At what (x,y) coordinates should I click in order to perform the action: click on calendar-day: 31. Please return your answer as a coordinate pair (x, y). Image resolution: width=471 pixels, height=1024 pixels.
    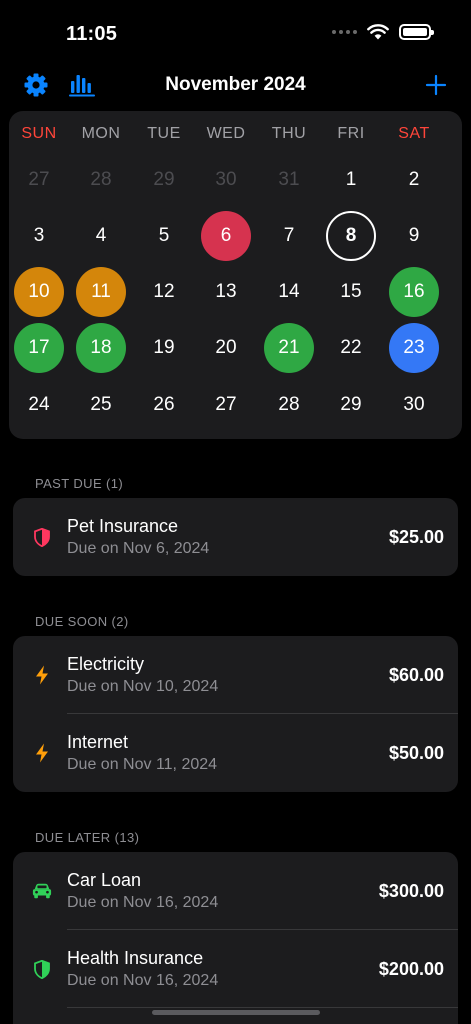
    Looking at the image, I should click on (289, 179).